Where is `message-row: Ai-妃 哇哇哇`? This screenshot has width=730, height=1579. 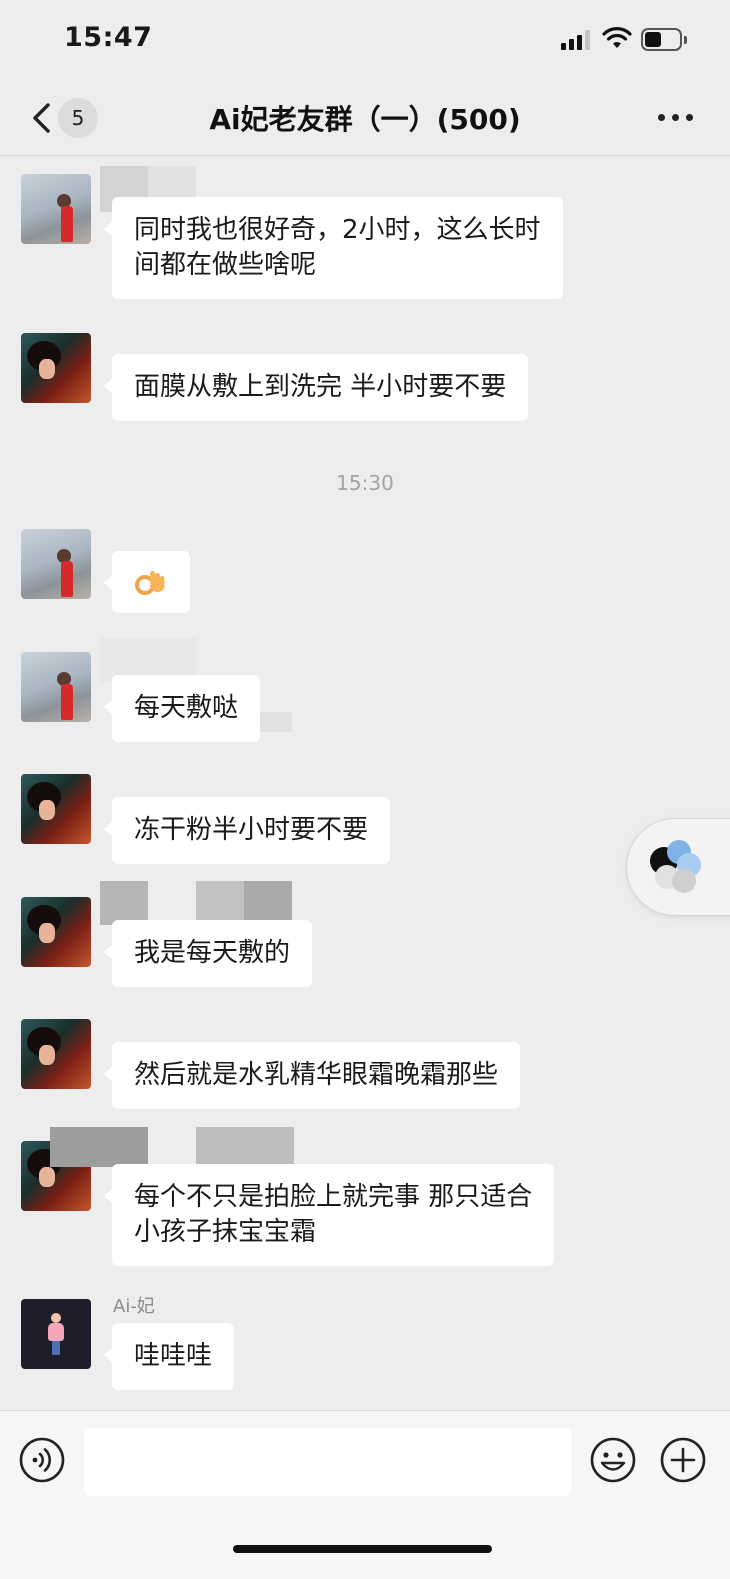 message-row: Ai-妃 哇哇哇 is located at coordinates (365, 1346).